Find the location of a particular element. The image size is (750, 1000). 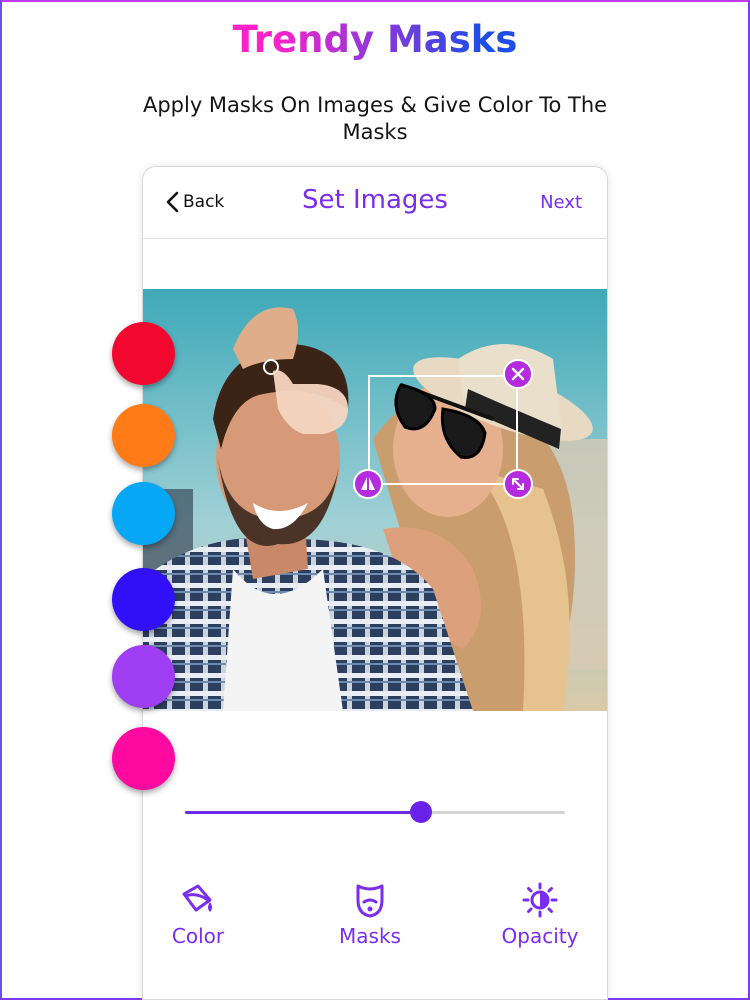

screen-title: Set Images is located at coordinates (375, 200).